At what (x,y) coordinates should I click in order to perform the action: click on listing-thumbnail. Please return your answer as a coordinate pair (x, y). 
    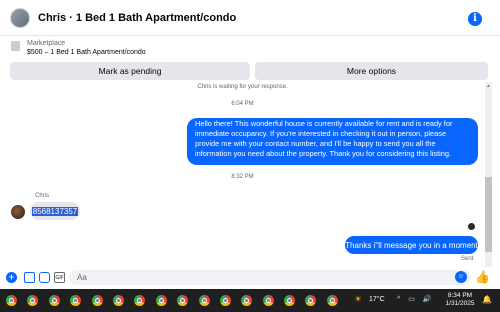
    Looking at the image, I should click on (15, 46).